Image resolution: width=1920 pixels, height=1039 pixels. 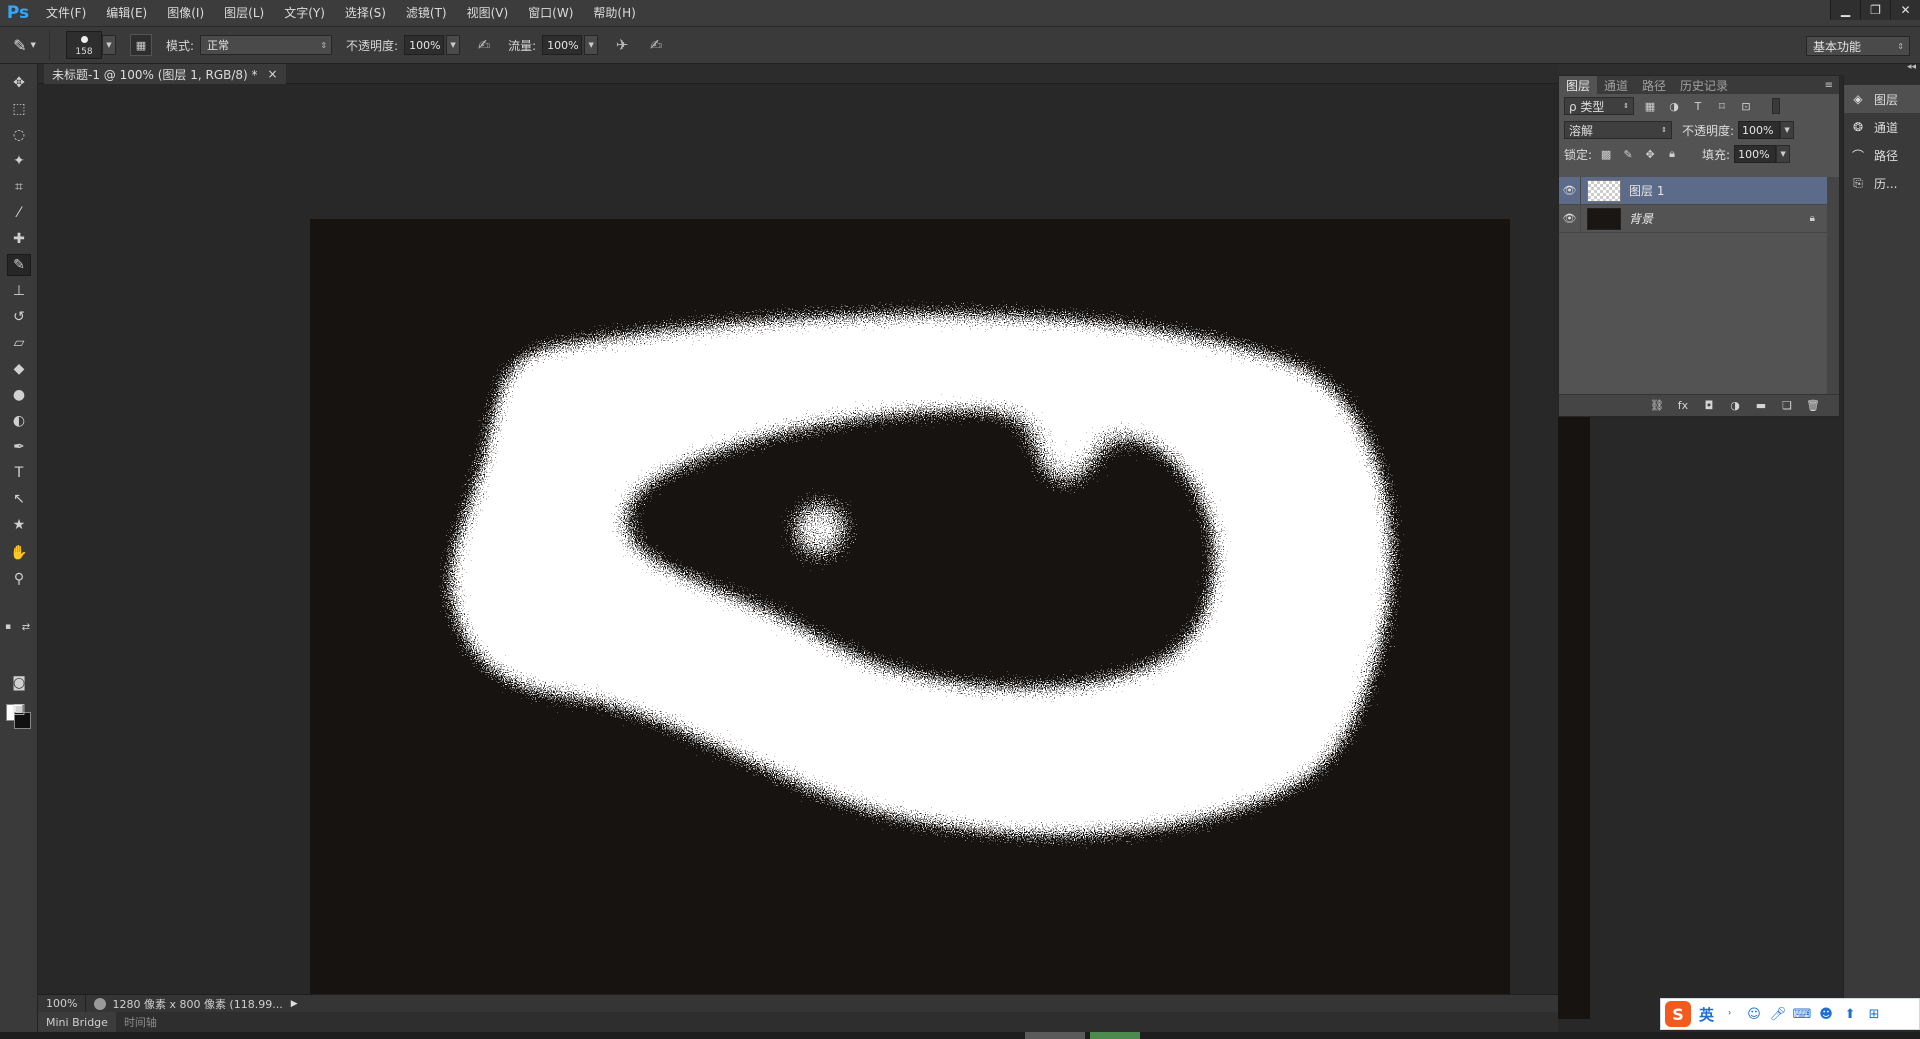 I want to click on fill-input: 100%, so click(x=1755, y=154).